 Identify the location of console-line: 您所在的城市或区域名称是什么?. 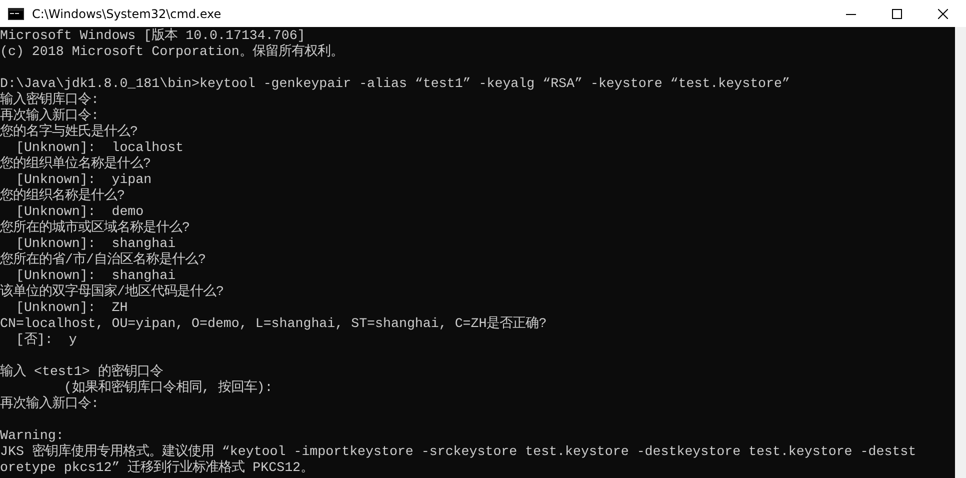
(95, 228).